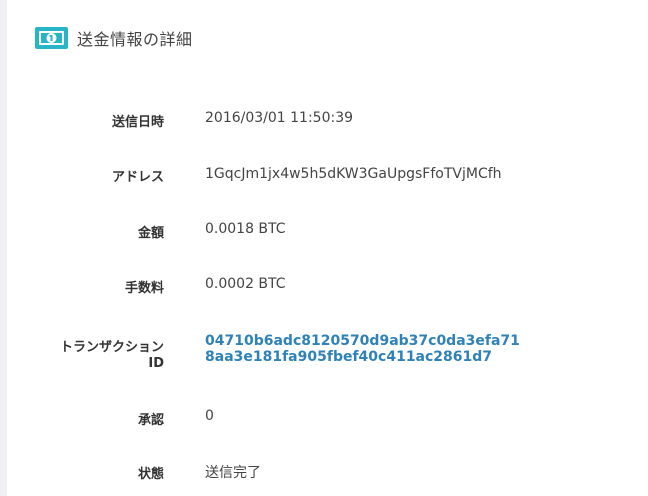 This screenshot has width=648, height=496. Describe the element at coordinates (3, 248) in the screenshot. I see `left-strip` at that location.